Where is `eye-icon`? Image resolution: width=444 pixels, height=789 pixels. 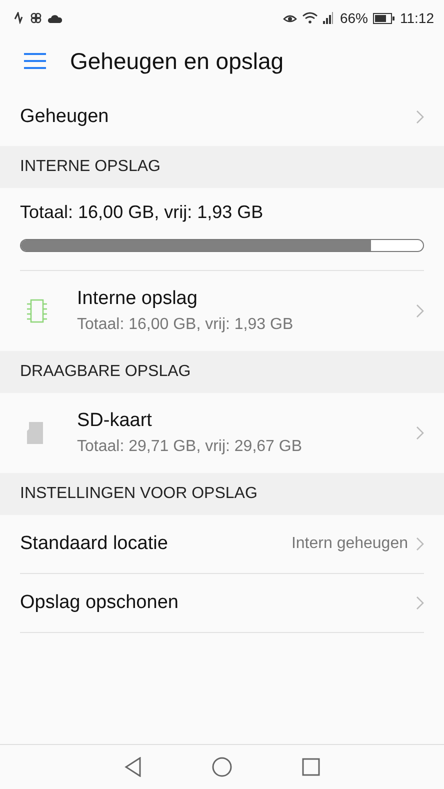 eye-icon is located at coordinates (289, 18).